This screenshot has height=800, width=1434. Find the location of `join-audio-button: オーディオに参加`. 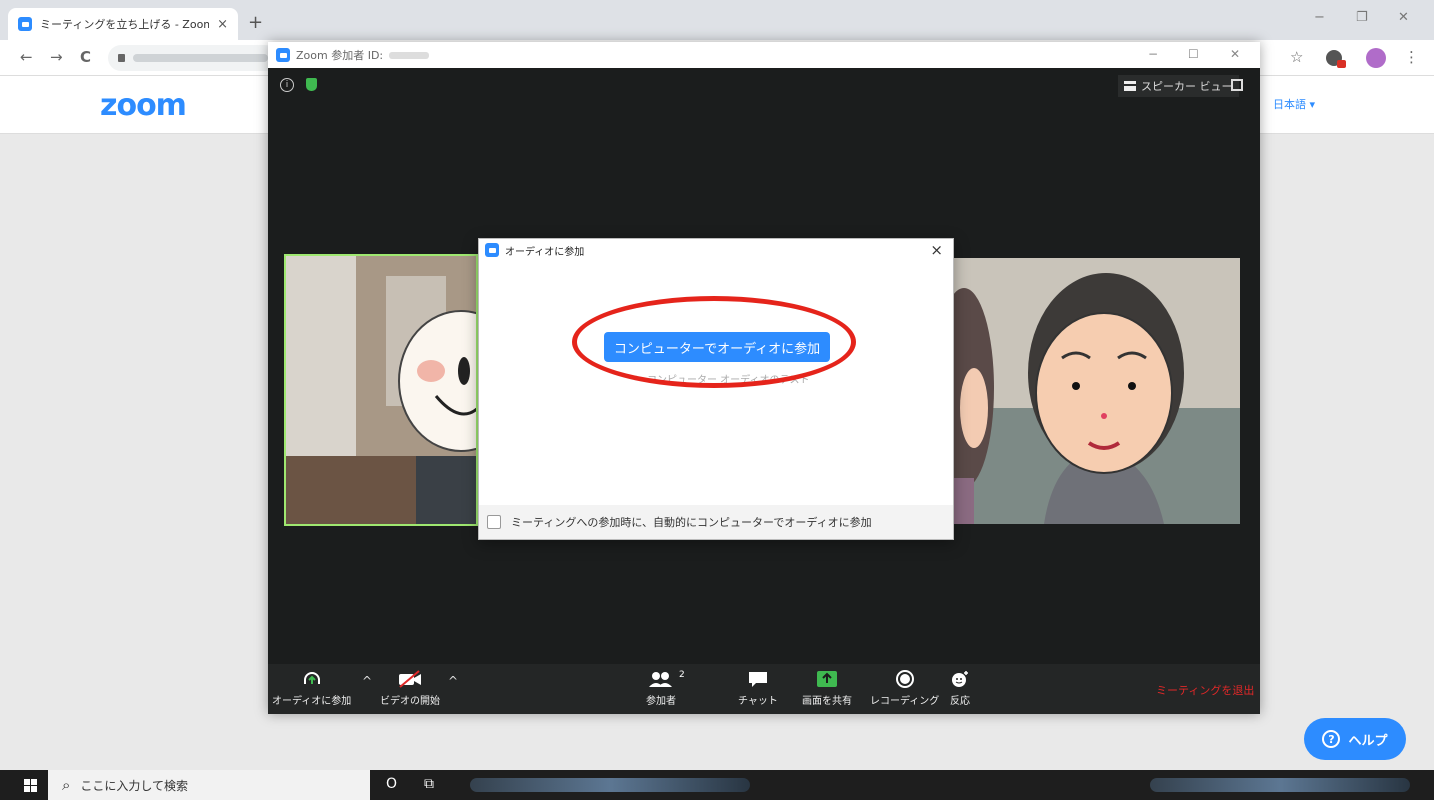

join-audio-button: オーディオに参加 is located at coordinates (311, 688).